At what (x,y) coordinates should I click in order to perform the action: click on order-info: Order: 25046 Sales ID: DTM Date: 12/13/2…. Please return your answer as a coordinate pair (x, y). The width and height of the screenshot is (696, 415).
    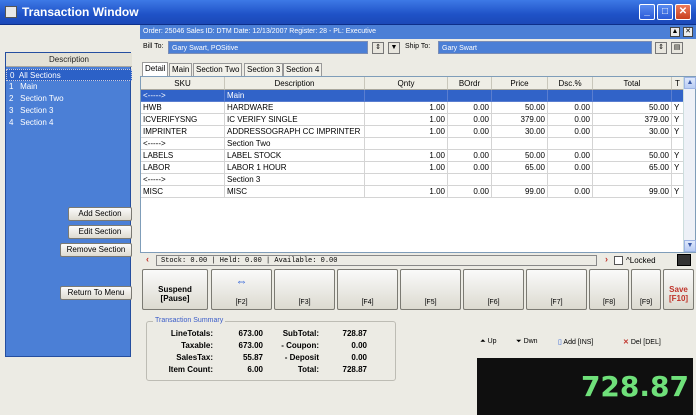
    Looking at the image, I should click on (260, 31).